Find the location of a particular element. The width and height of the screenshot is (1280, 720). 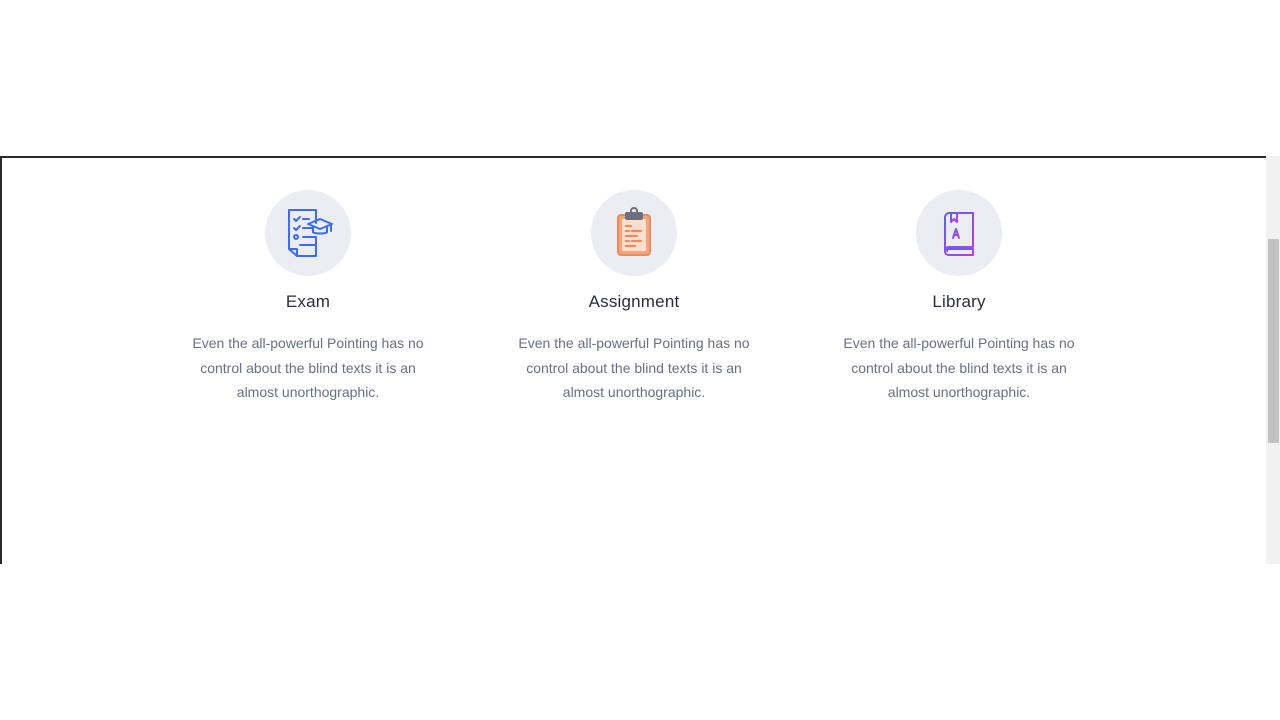

scrollbar-thumb is located at coordinates (1273, 341).